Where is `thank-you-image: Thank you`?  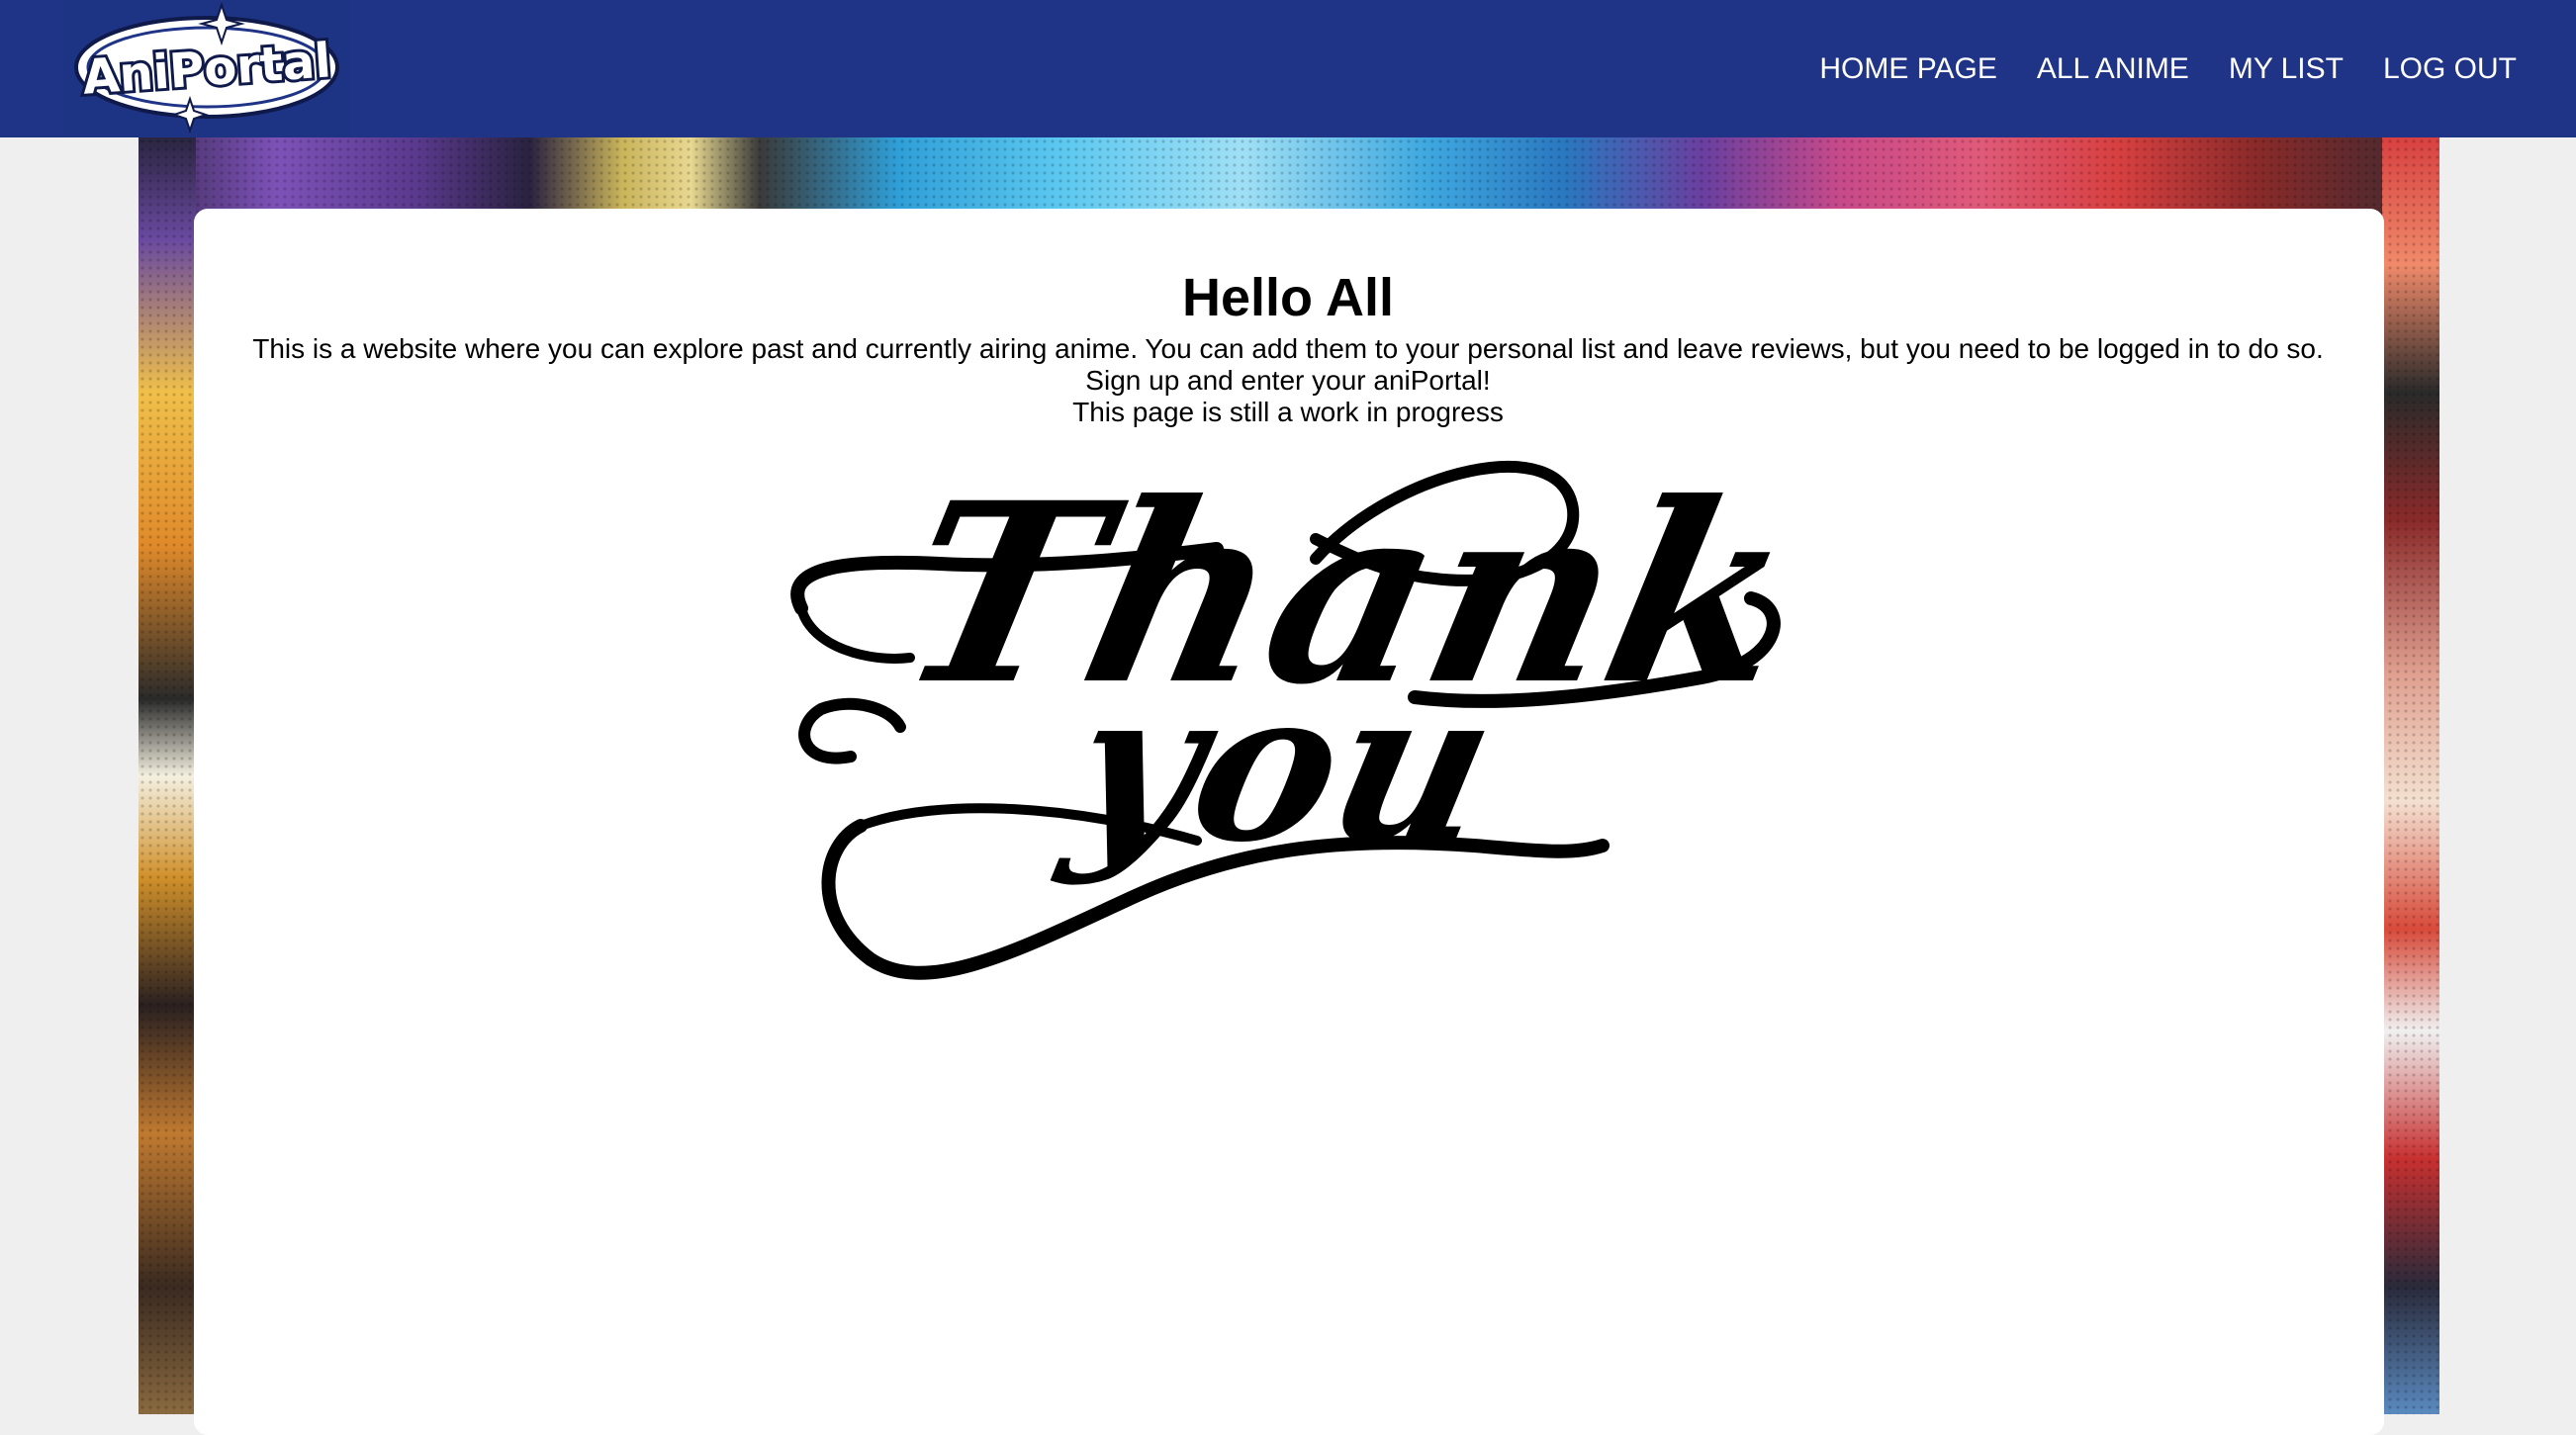
thank-you-image: Thank you is located at coordinates (1299, 716).